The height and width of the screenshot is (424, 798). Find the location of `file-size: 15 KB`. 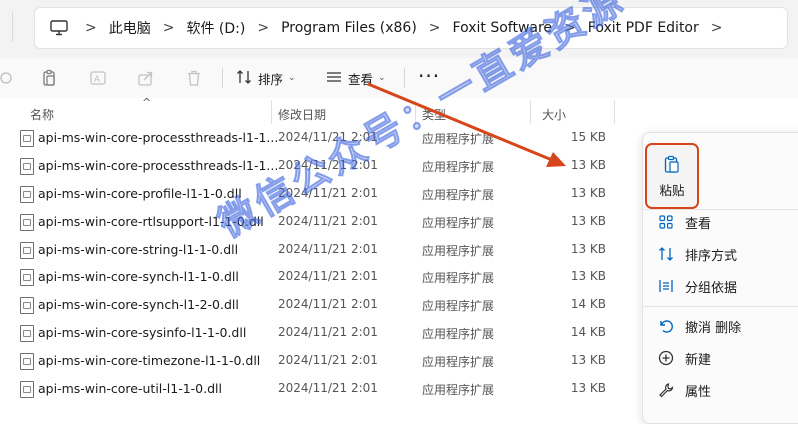

file-size: 15 KB is located at coordinates (588, 137).